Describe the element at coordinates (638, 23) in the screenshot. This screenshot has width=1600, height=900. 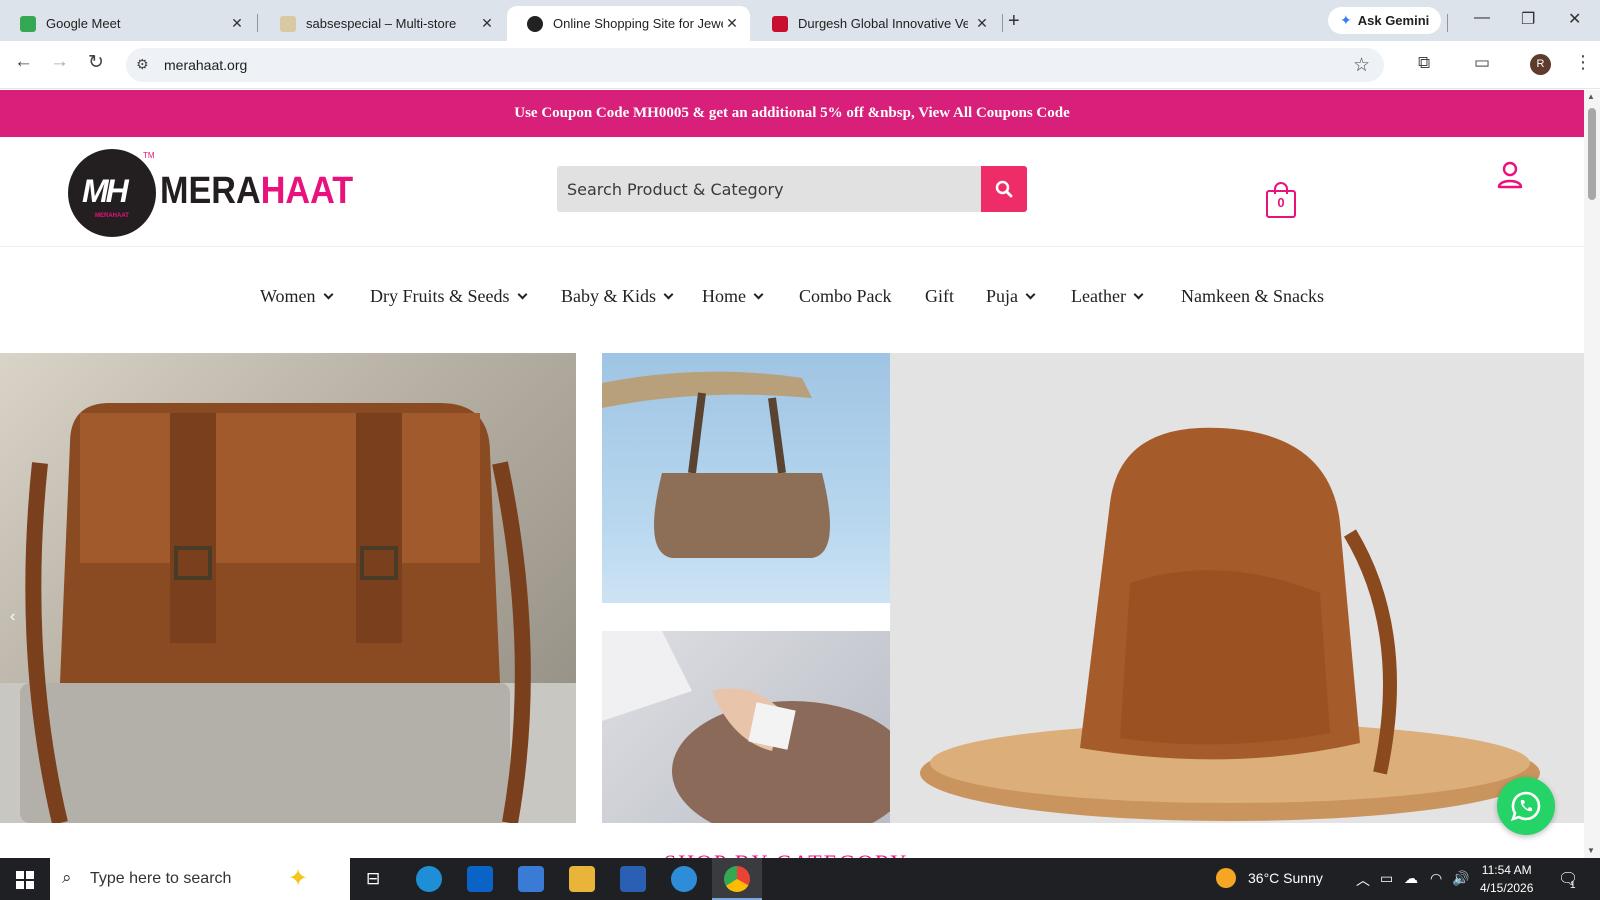
I see `tab-label: Online Shopping Site for Jewell` at that location.